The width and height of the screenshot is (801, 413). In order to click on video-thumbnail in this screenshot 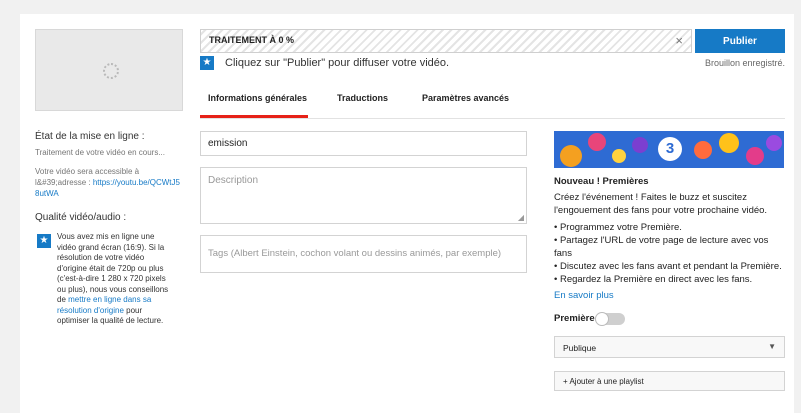, I will do `click(109, 70)`.